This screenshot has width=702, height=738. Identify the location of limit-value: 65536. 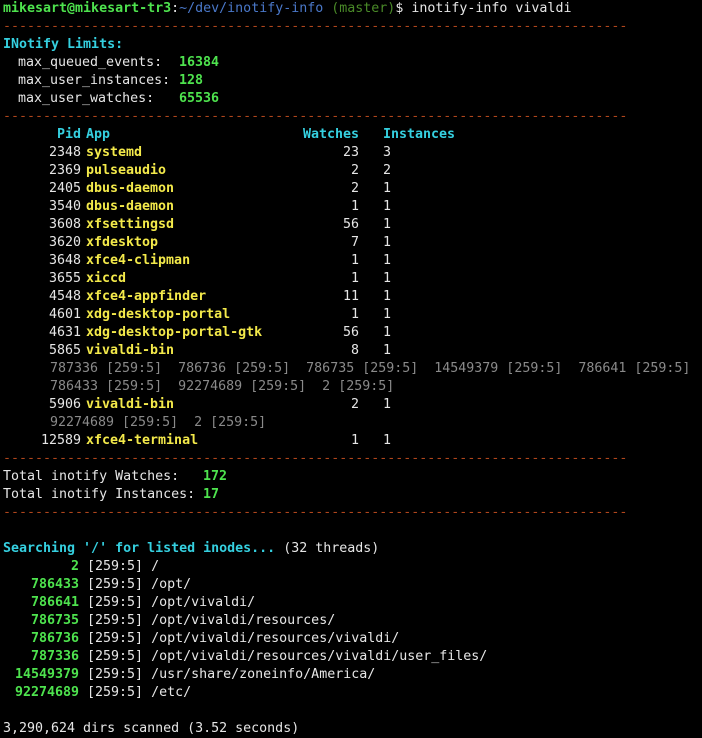
(199, 98).